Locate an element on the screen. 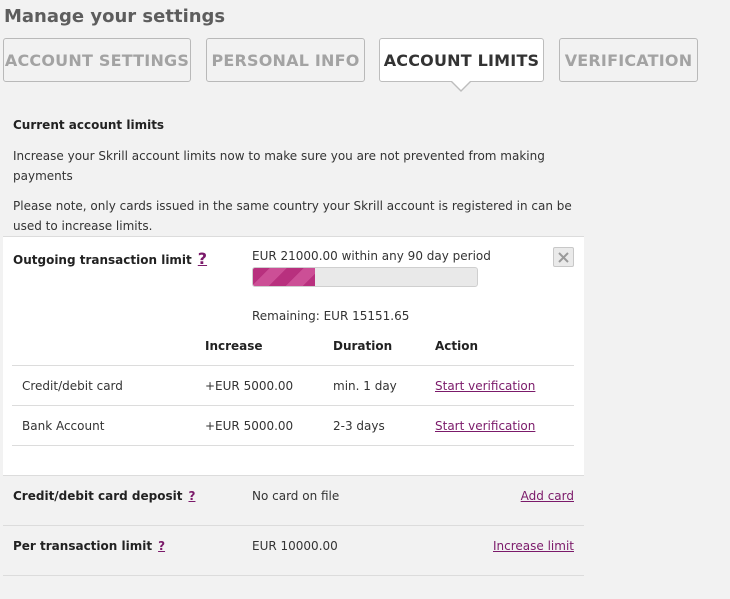 Image resolution: width=730 pixels, height=599 pixels. bottom-divider is located at coordinates (293, 575).